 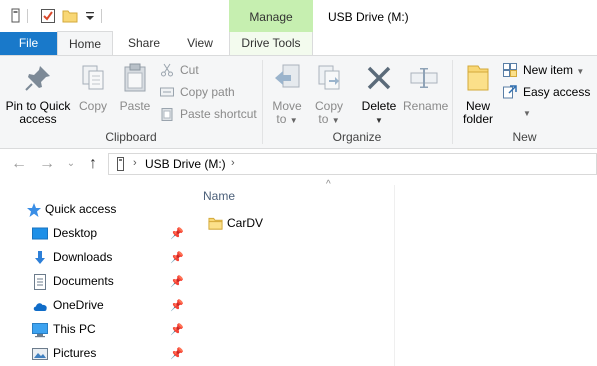 I want to click on copy-path-label: Copy path, so click(x=207, y=92).